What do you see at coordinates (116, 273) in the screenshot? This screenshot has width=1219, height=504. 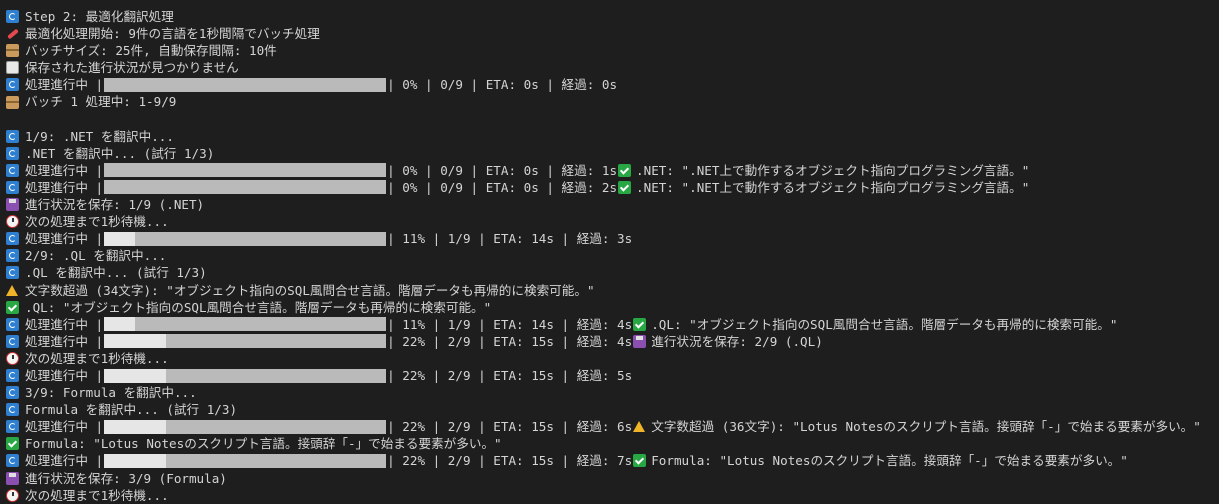 I see `log-text: .QL を翻訳中... (試行 1/3)` at bounding box center [116, 273].